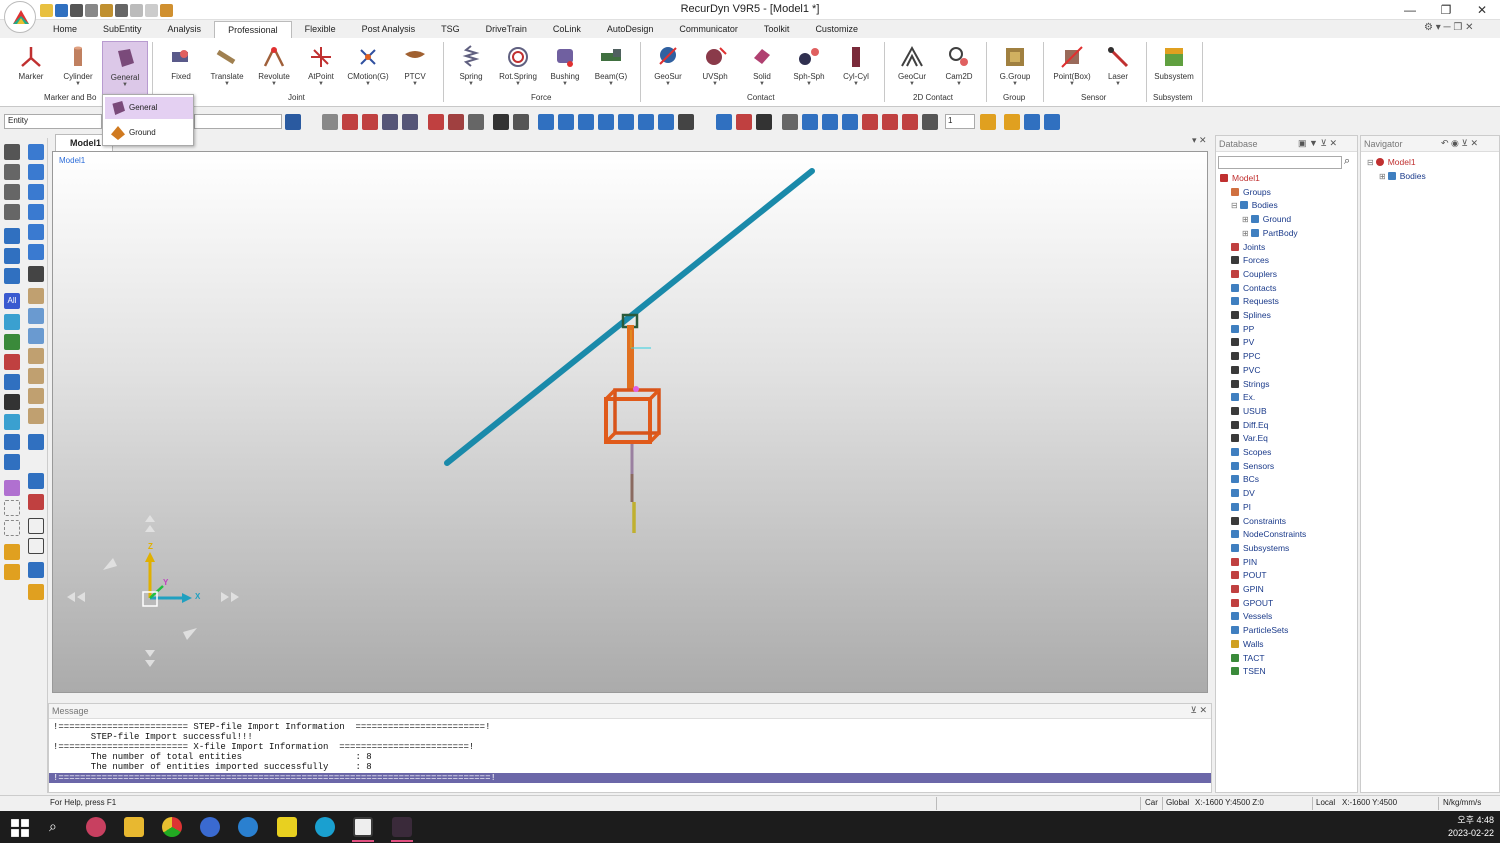  I want to click on filter-geometry-icon, so click(12, 342).